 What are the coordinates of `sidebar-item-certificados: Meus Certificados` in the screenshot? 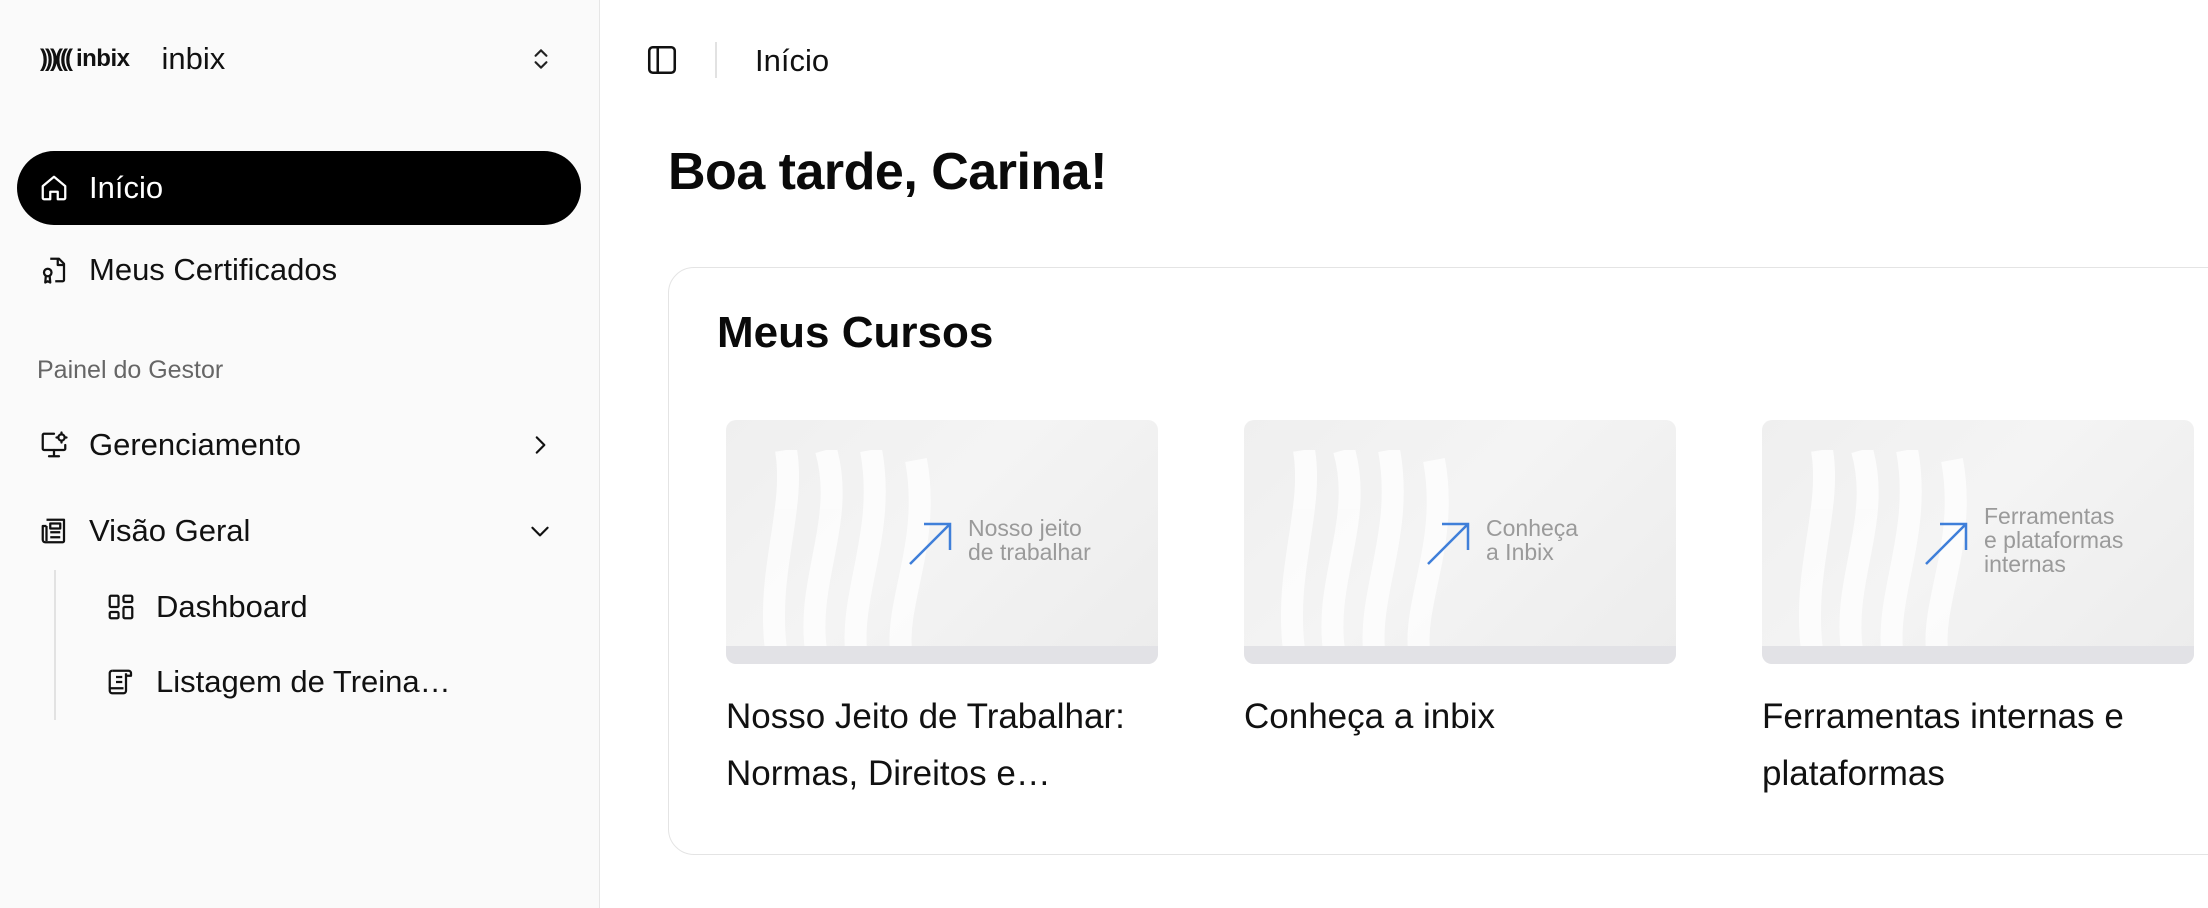 It's located at (299, 270).